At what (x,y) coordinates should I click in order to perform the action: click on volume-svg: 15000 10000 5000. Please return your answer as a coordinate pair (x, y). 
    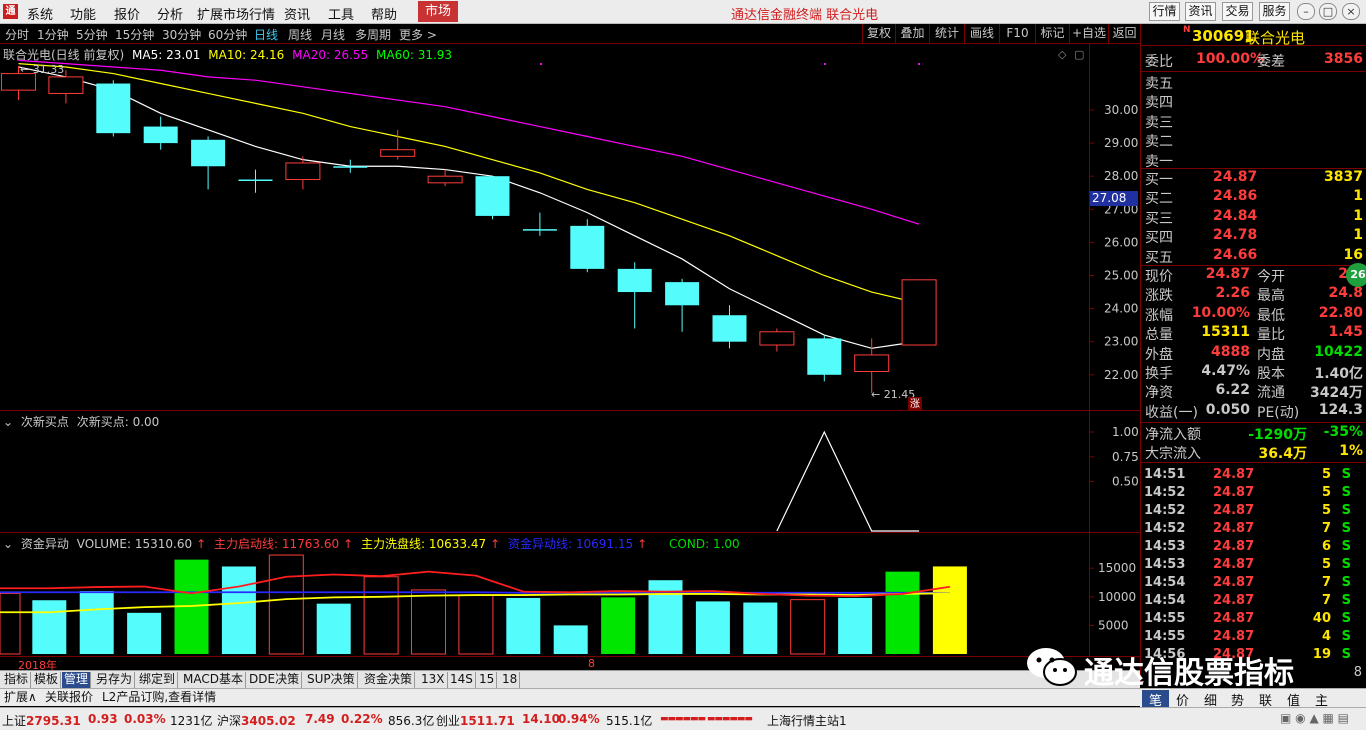
    Looking at the image, I should click on (568, 604).